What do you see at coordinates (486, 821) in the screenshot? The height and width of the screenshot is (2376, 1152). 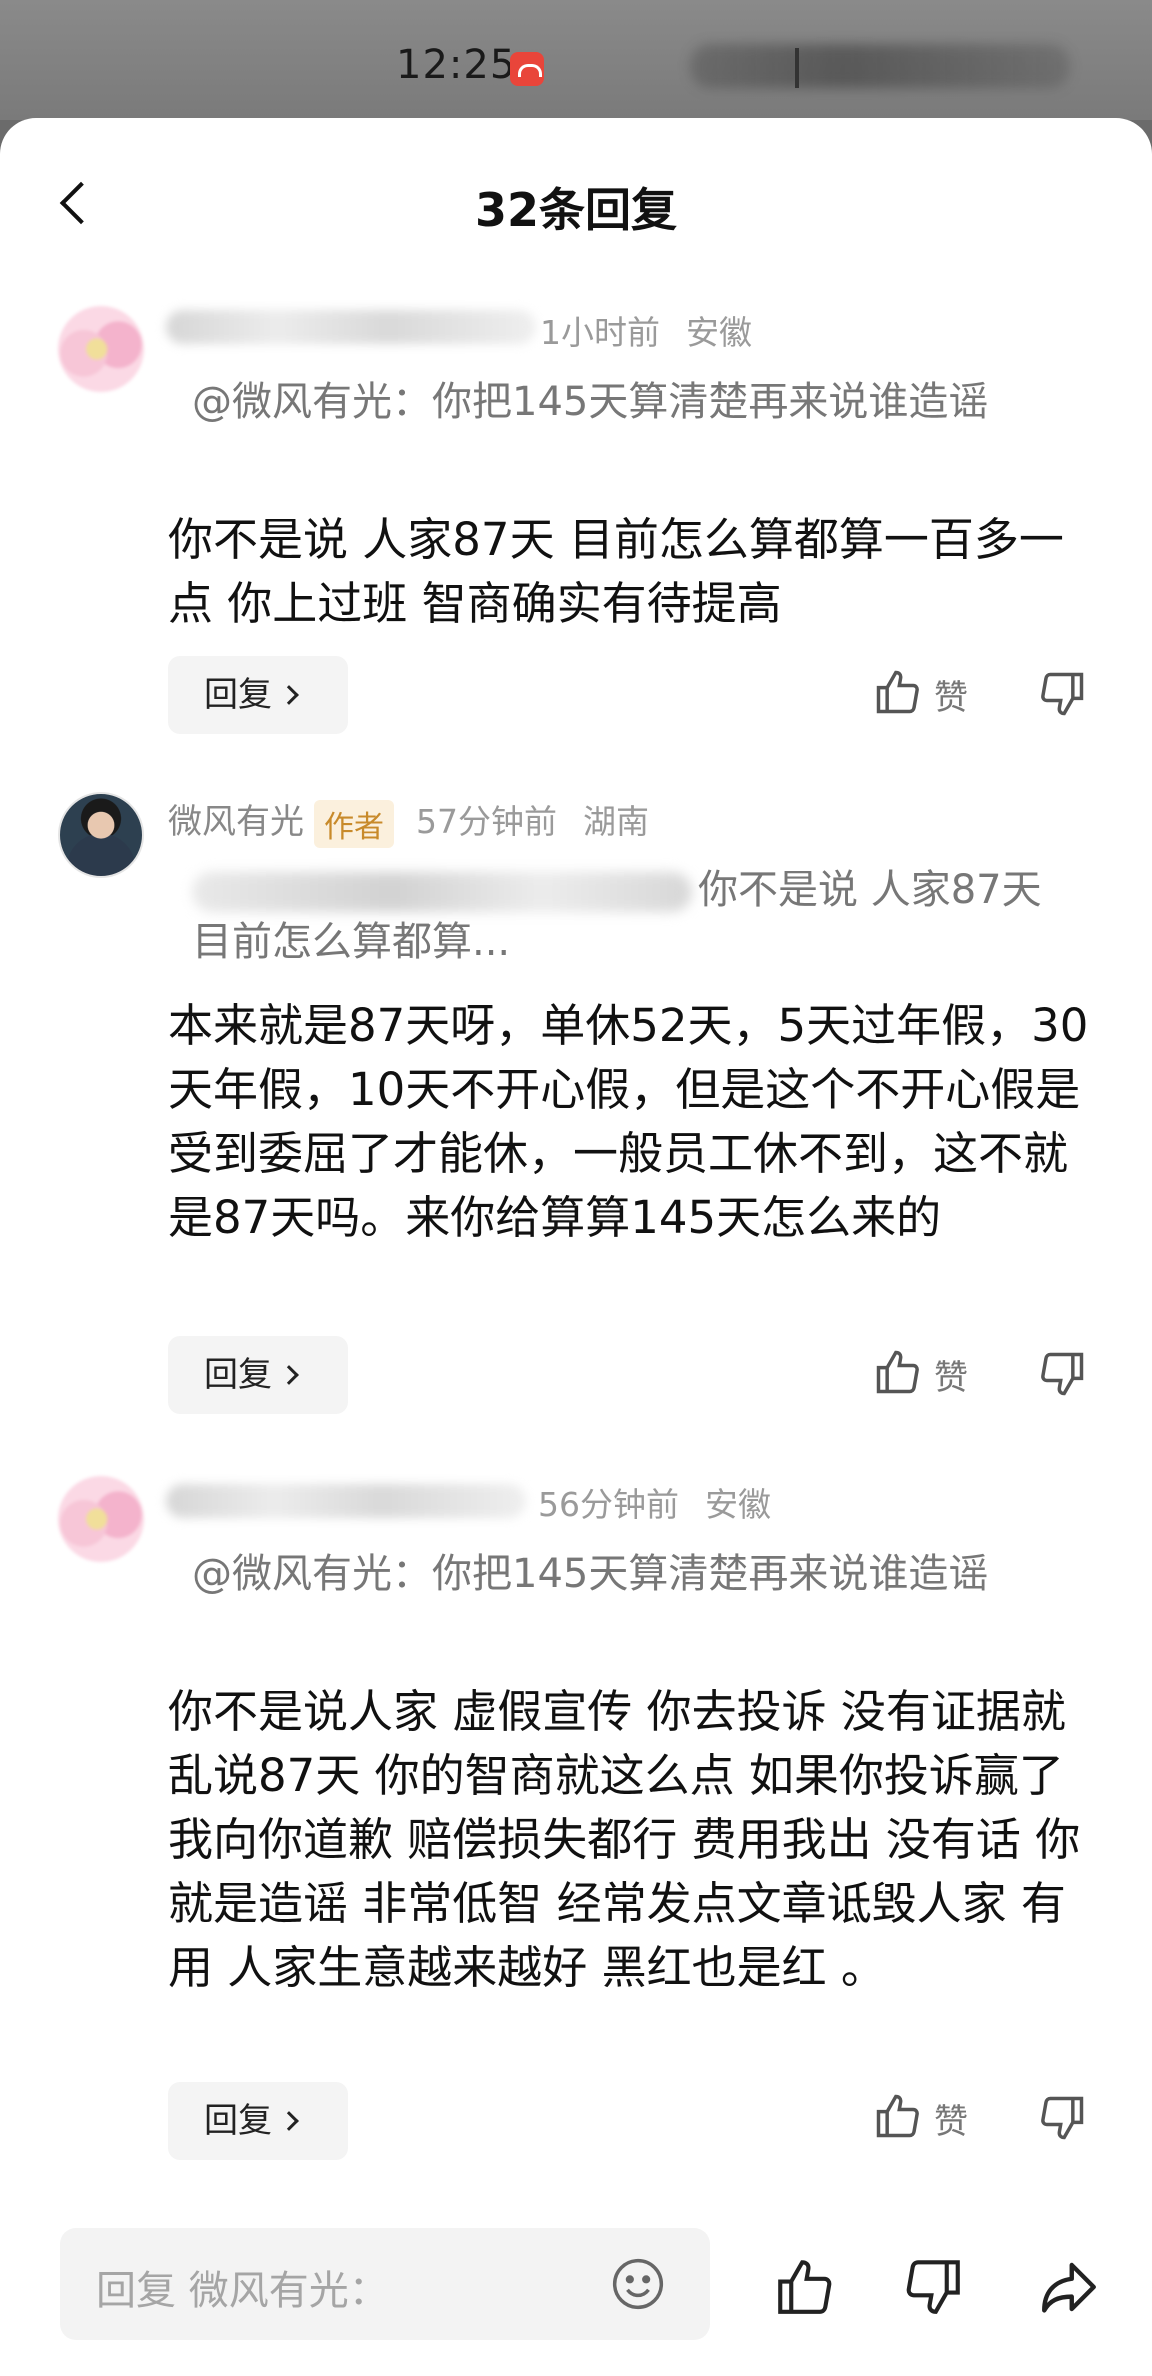 I see `comment-time: 57分钟前` at bounding box center [486, 821].